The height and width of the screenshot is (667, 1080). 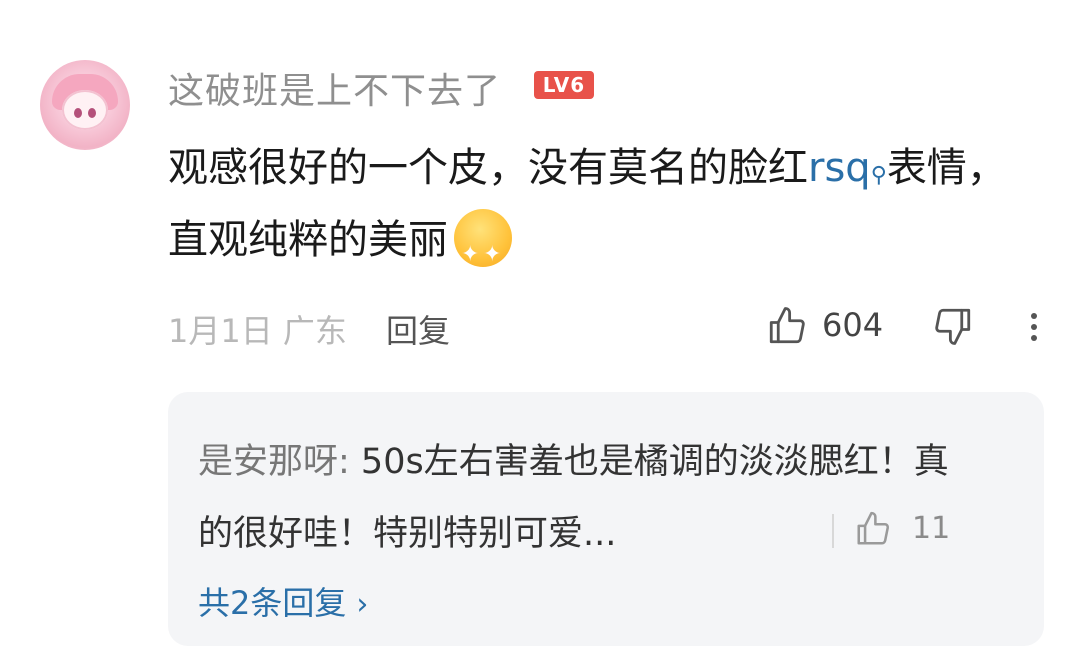 I want to click on chevron-right-icon: ›, so click(x=362, y=604).